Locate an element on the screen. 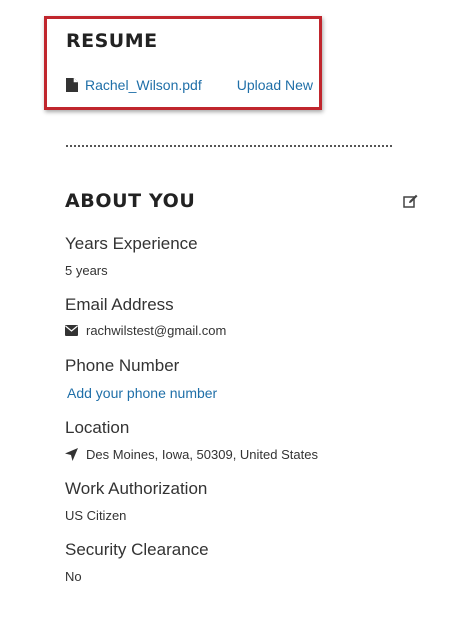  location-value: Des Moines, Iowa, 50309, United States is located at coordinates (202, 454).